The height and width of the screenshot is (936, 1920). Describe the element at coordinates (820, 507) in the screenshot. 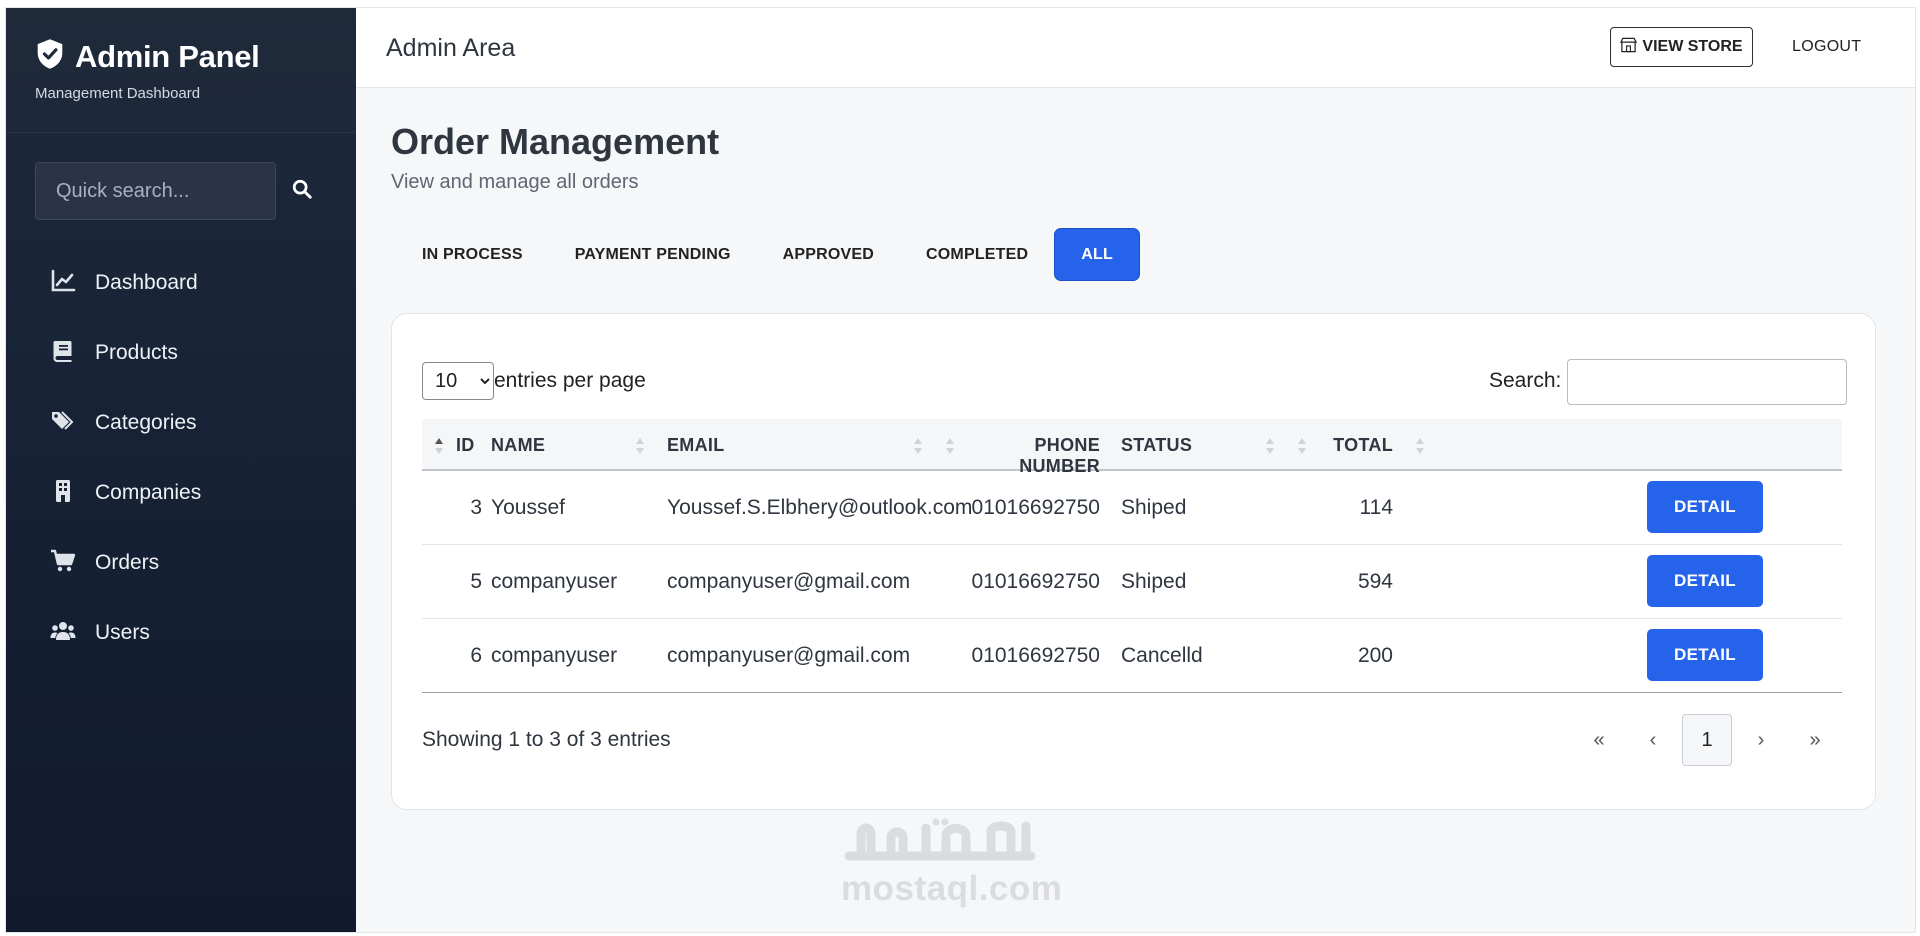

I see `cell-email: Youssef.S.Elbhery@outlook.com` at that location.